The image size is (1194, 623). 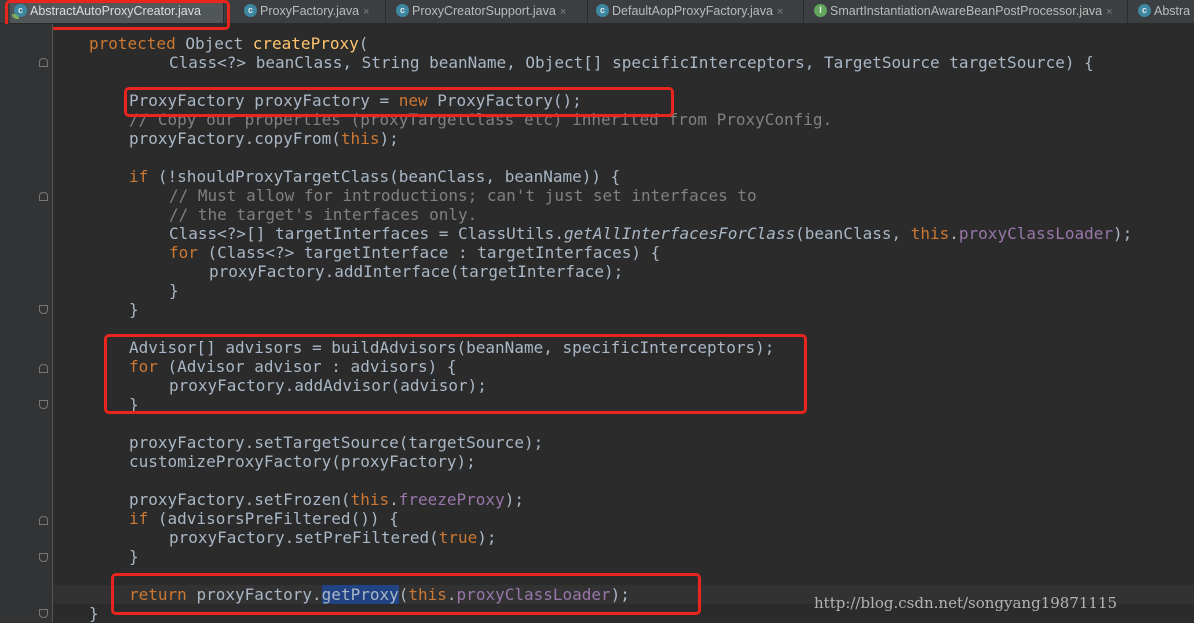 I want to click on tab-proxy-factory: c ProxyFactory.java ×, so click(x=313, y=11).